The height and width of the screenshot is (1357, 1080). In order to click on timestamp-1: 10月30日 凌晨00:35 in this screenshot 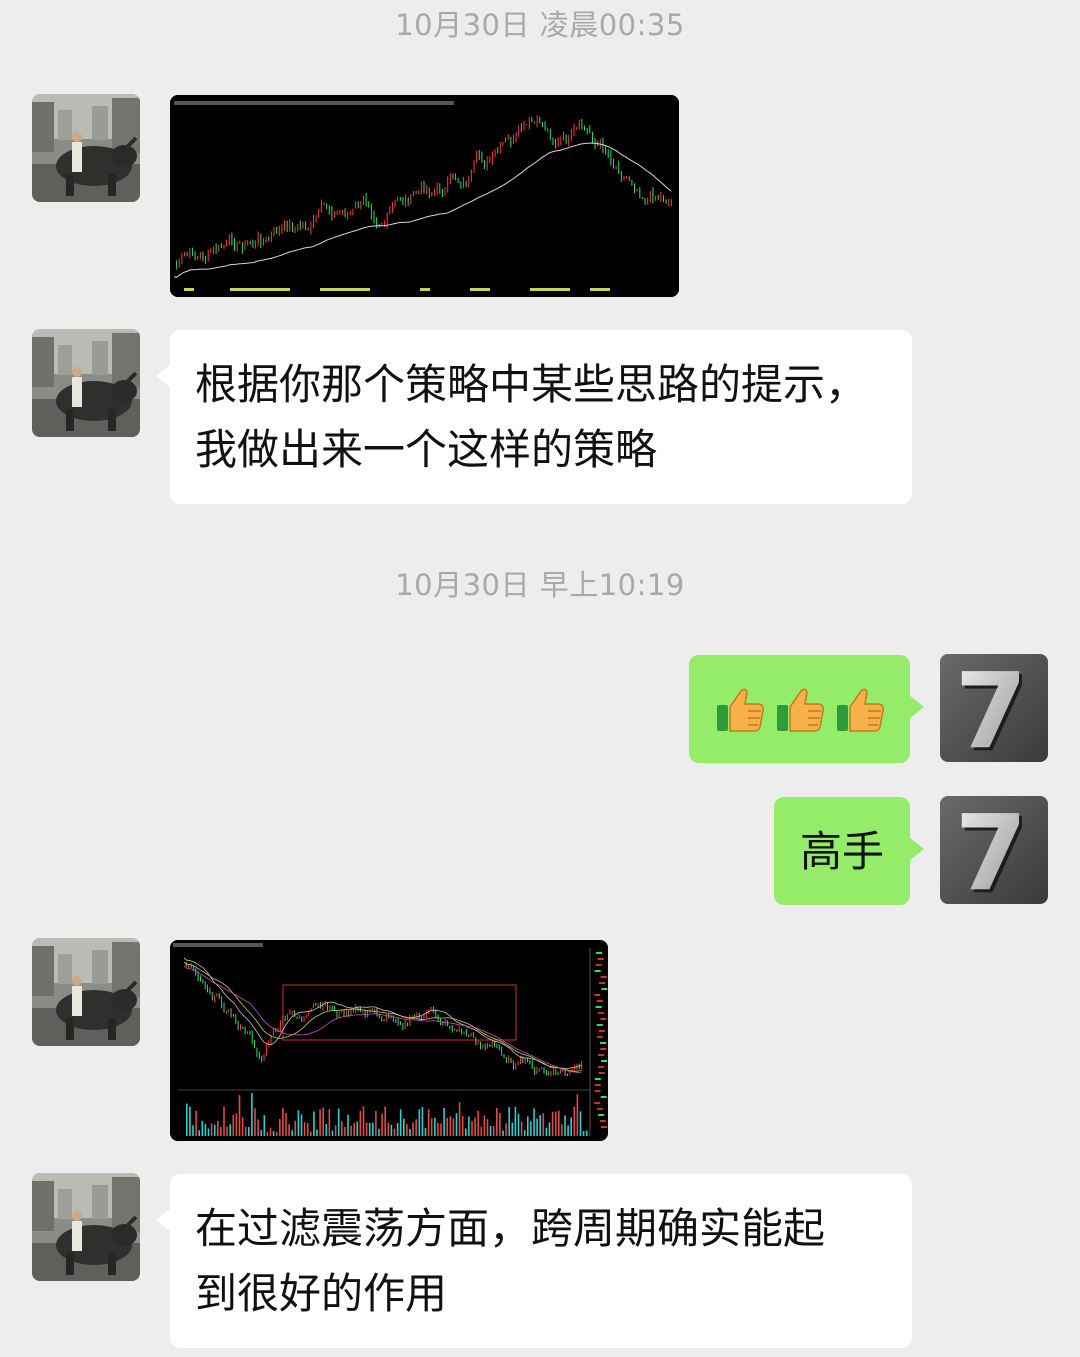, I will do `click(540, 25)`.